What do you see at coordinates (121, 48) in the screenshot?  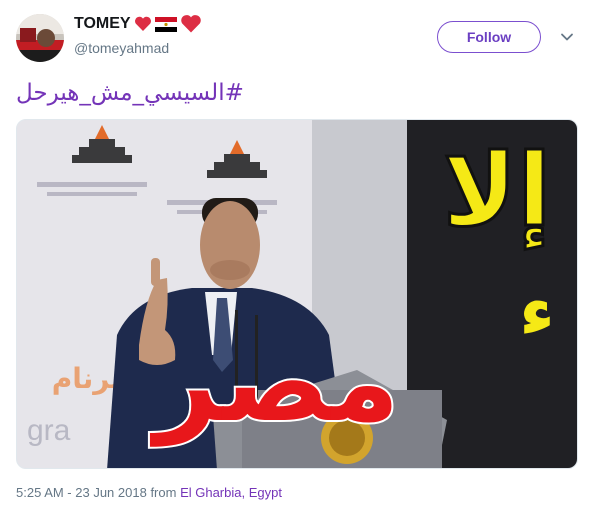 I see `user-handle: @tomeyahmad` at bounding box center [121, 48].